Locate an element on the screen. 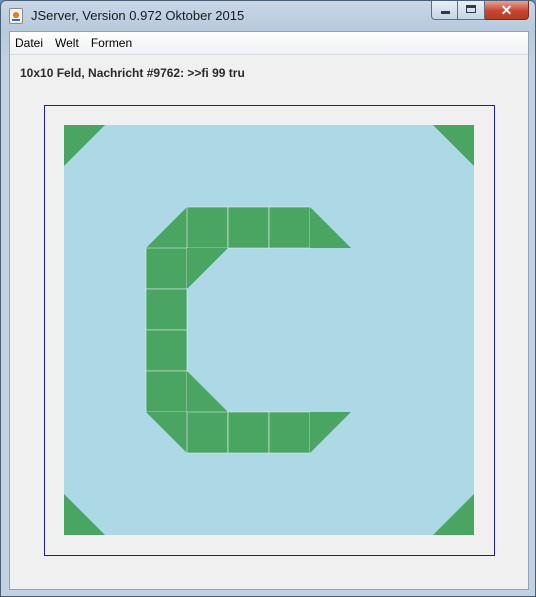 The width and height of the screenshot is (536, 597). status-message: 10x10 Feld, Nachricht #9762: >>fi 99 tru is located at coordinates (132, 73).